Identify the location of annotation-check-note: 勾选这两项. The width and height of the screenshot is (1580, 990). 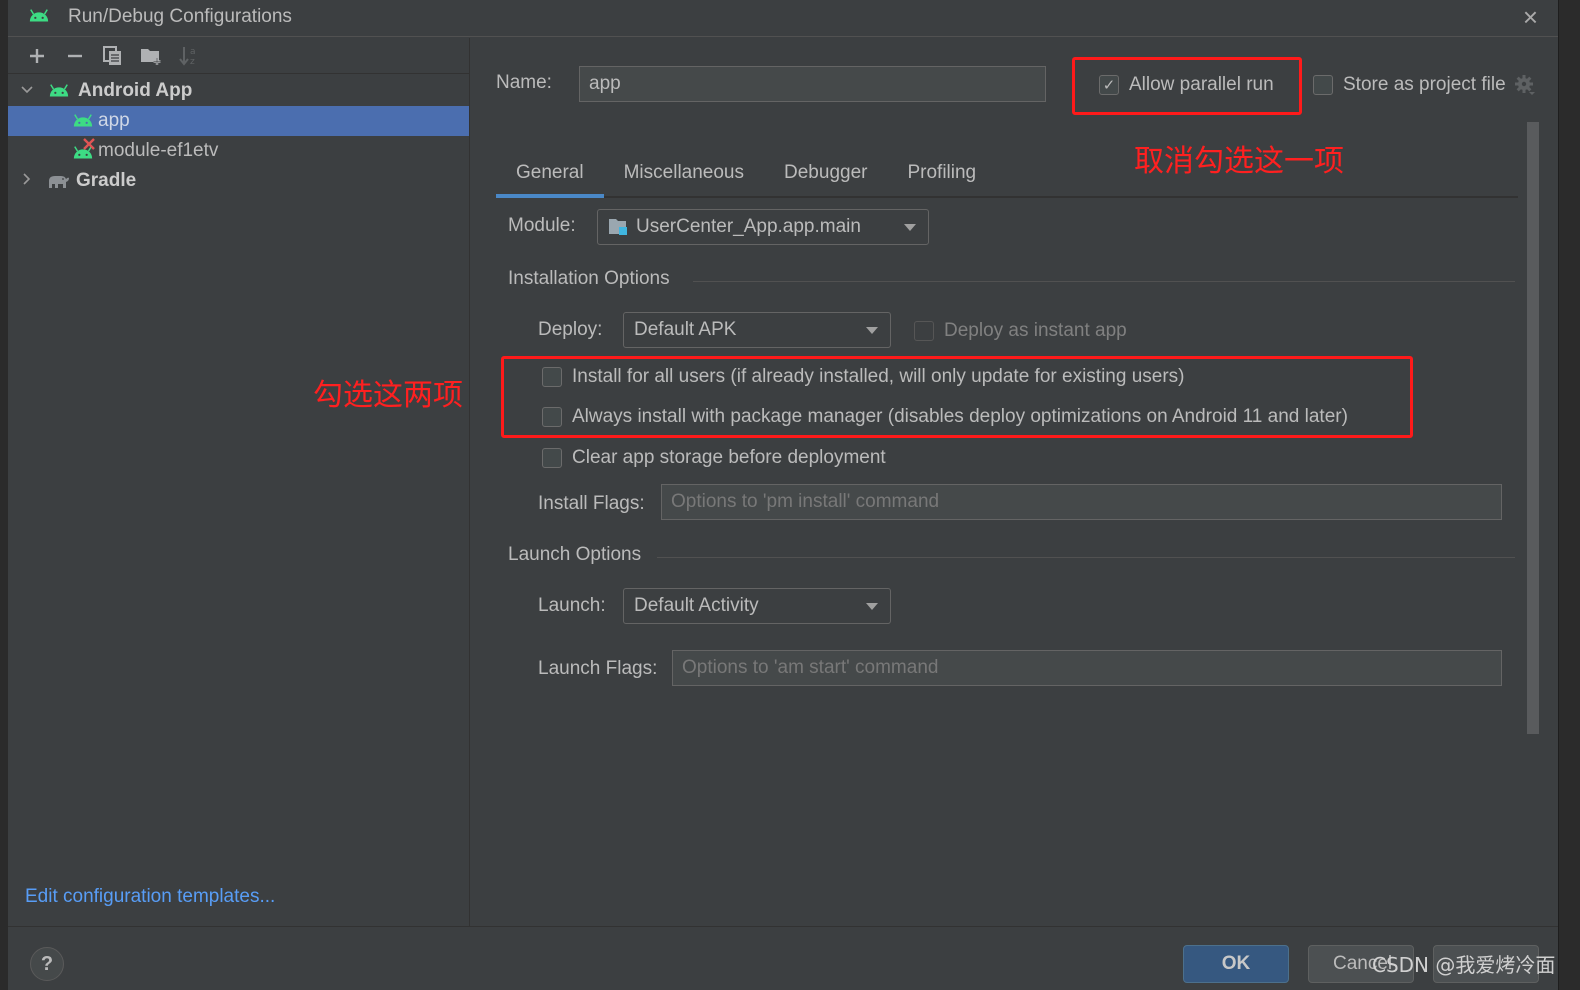
(388, 395).